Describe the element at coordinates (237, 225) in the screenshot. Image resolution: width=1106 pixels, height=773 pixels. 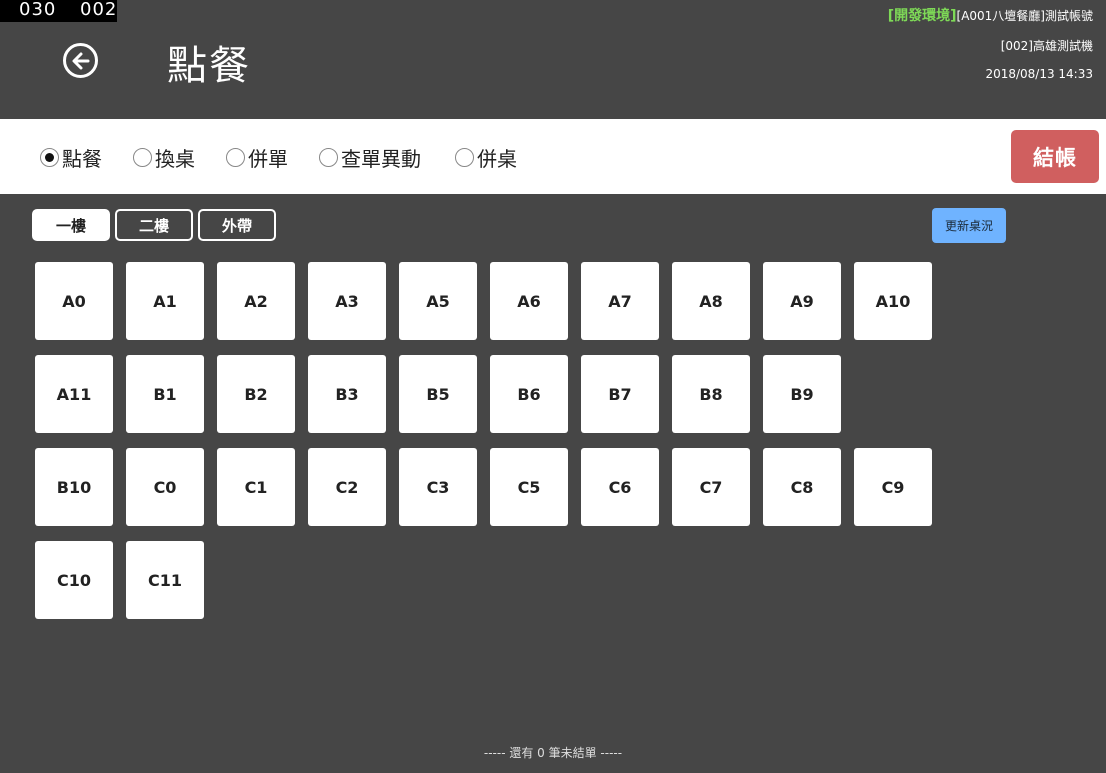
I see `floor-tab-takeout: 外帶` at that location.